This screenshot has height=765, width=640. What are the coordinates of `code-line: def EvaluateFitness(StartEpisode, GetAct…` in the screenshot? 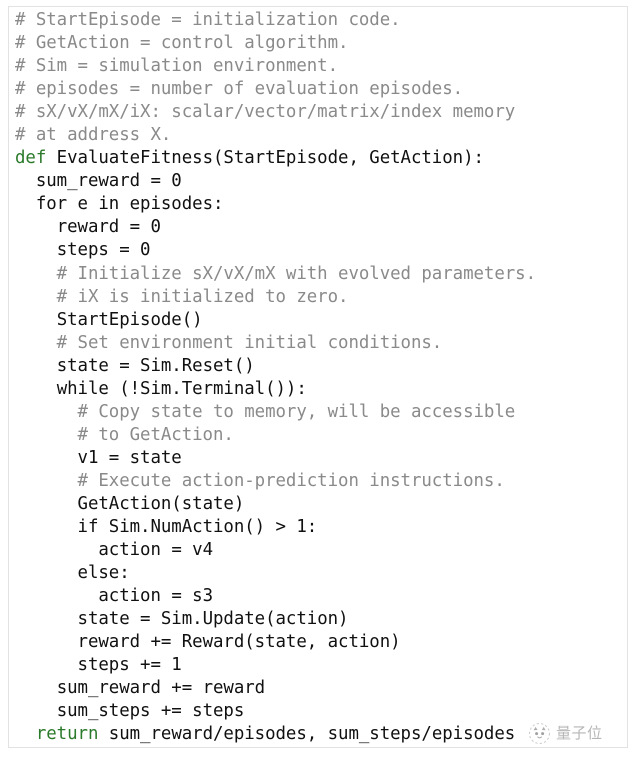 It's located at (321, 158).